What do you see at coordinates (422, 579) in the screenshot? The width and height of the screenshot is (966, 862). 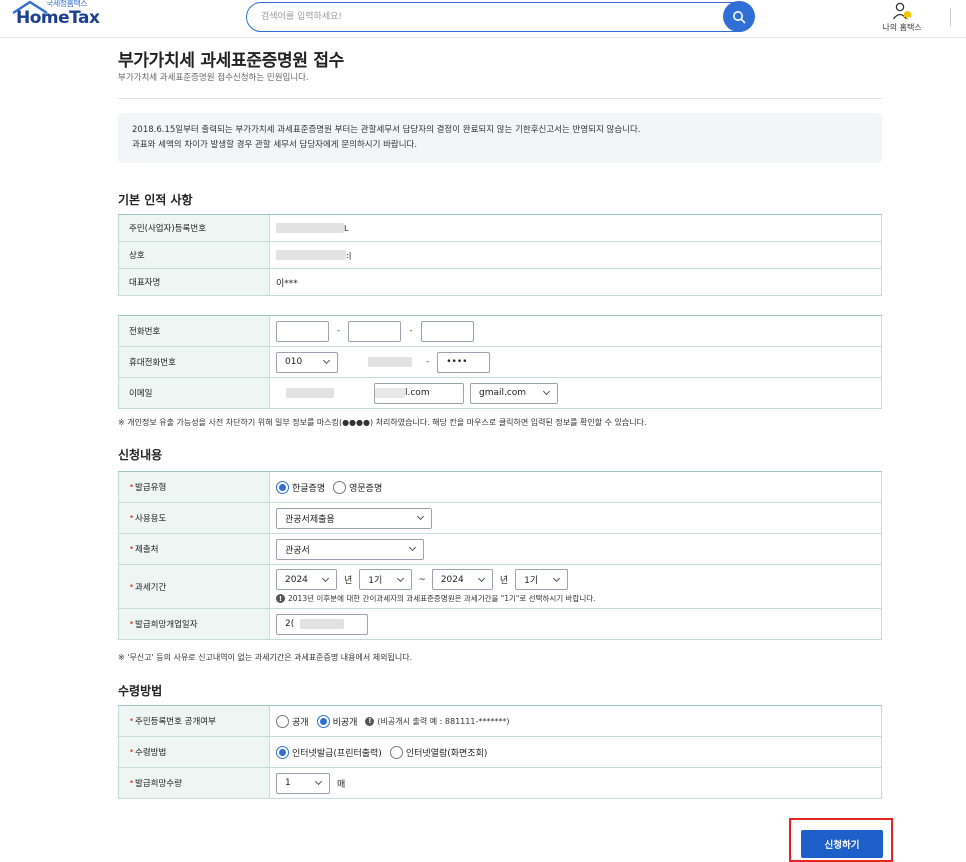 I see `period-tilde: ~` at bounding box center [422, 579].